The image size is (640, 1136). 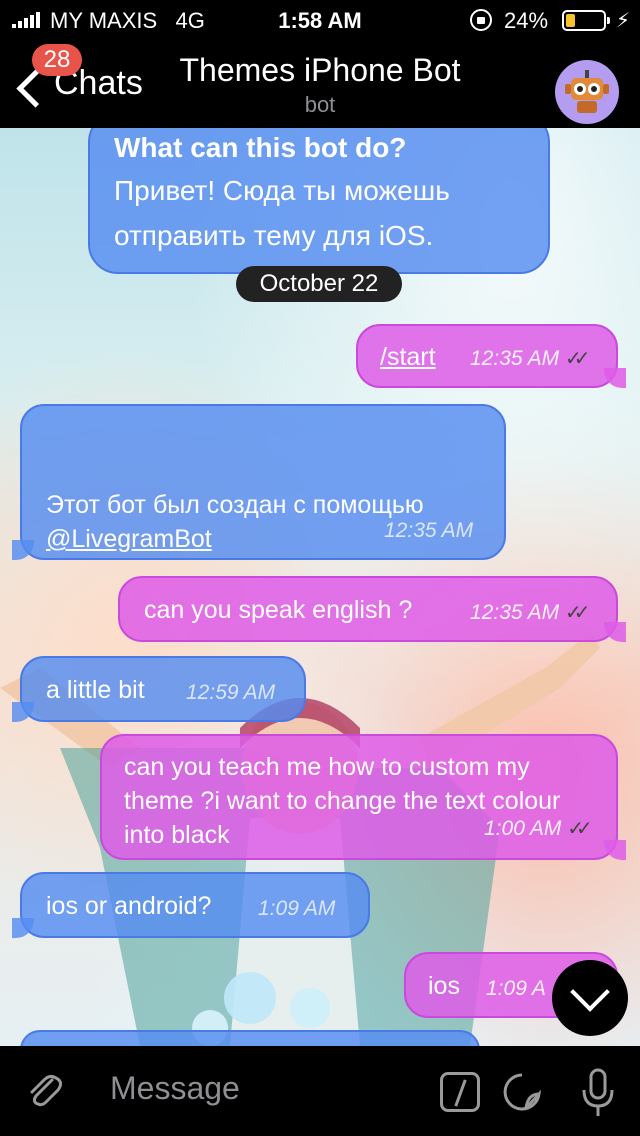 I want to click on unread-badge: 28, so click(x=57, y=60).